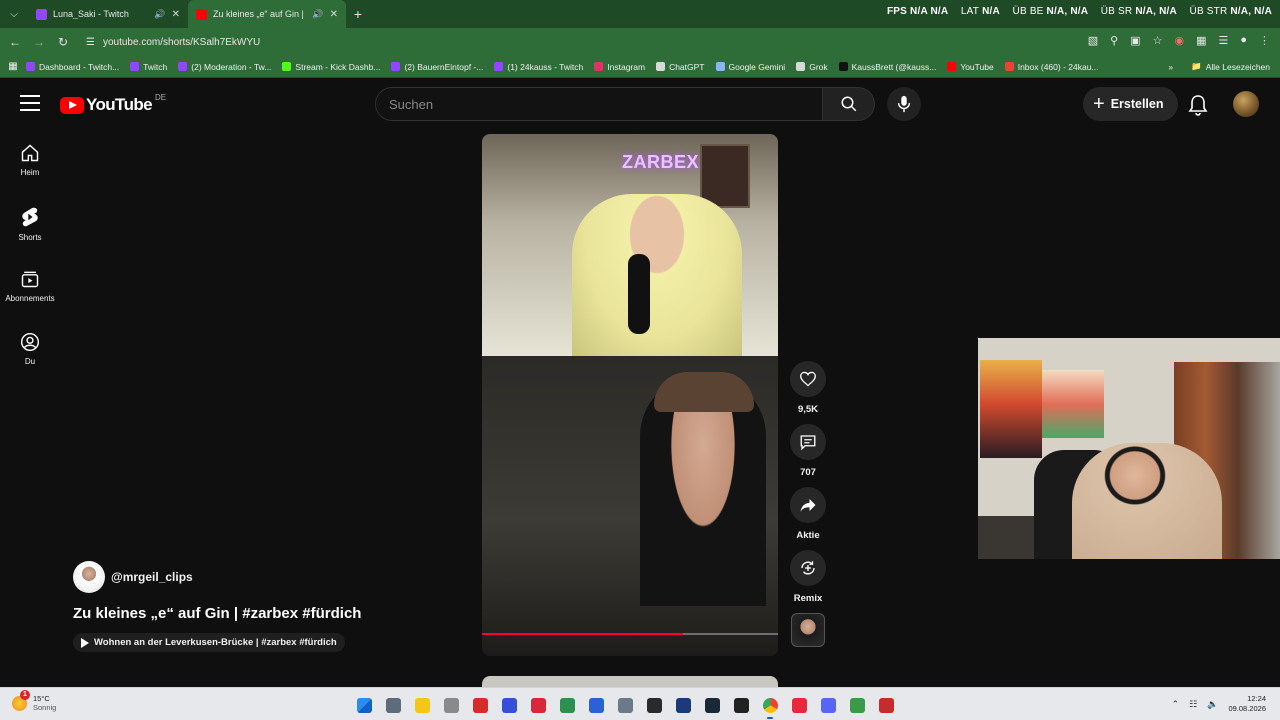  What do you see at coordinates (422, 705) in the screenshot?
I see `taskbar-app-file-explorer` at bounding box center [422, 705].